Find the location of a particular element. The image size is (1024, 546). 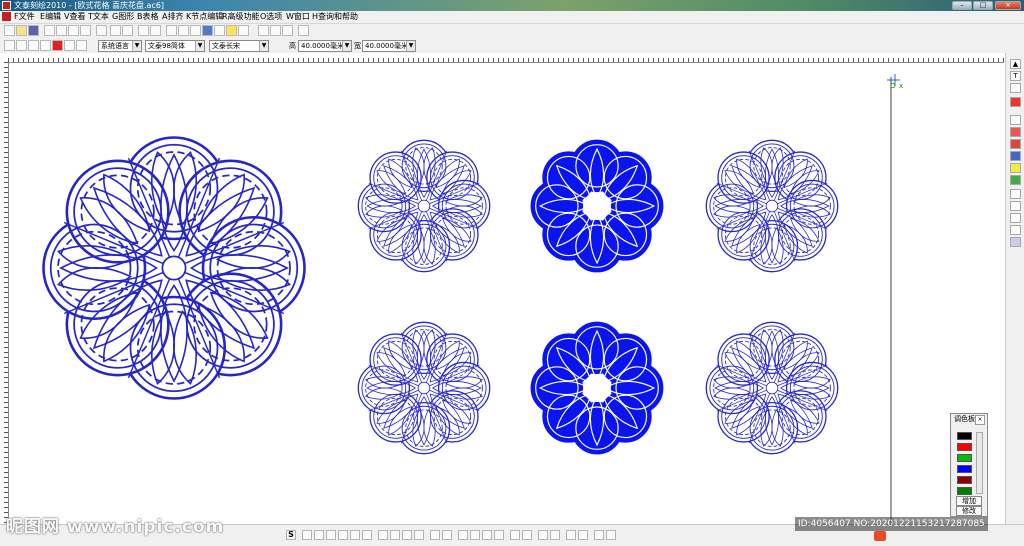

menu-graphics: G图形 is located at coordinates (123, 17).